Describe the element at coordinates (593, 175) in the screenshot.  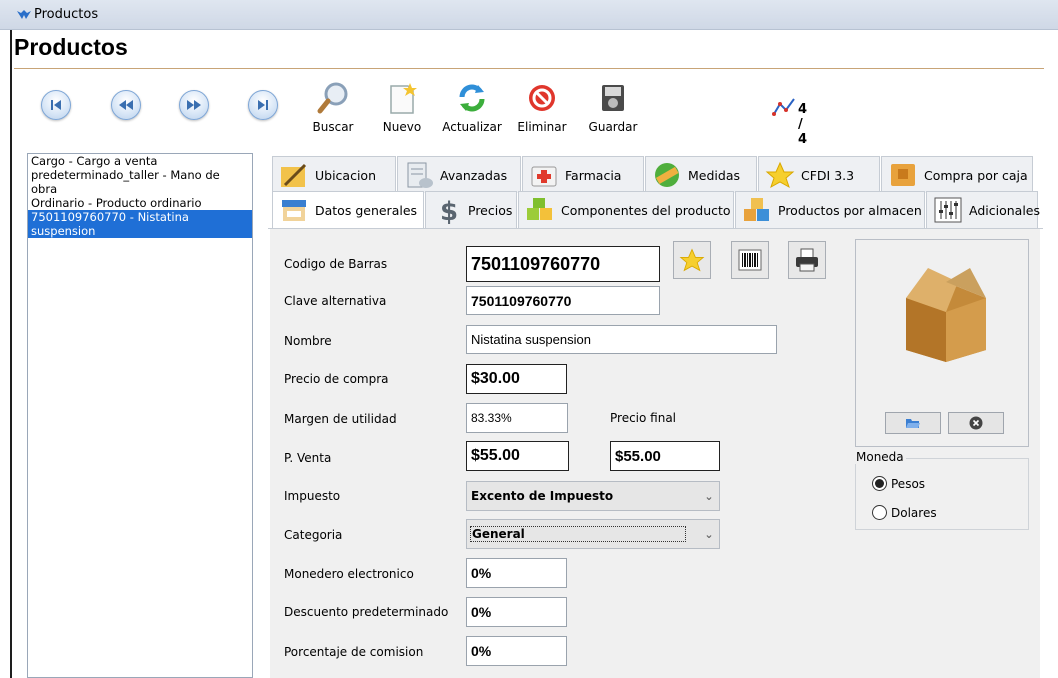
I see `tab-label: Farmacia` at that location.